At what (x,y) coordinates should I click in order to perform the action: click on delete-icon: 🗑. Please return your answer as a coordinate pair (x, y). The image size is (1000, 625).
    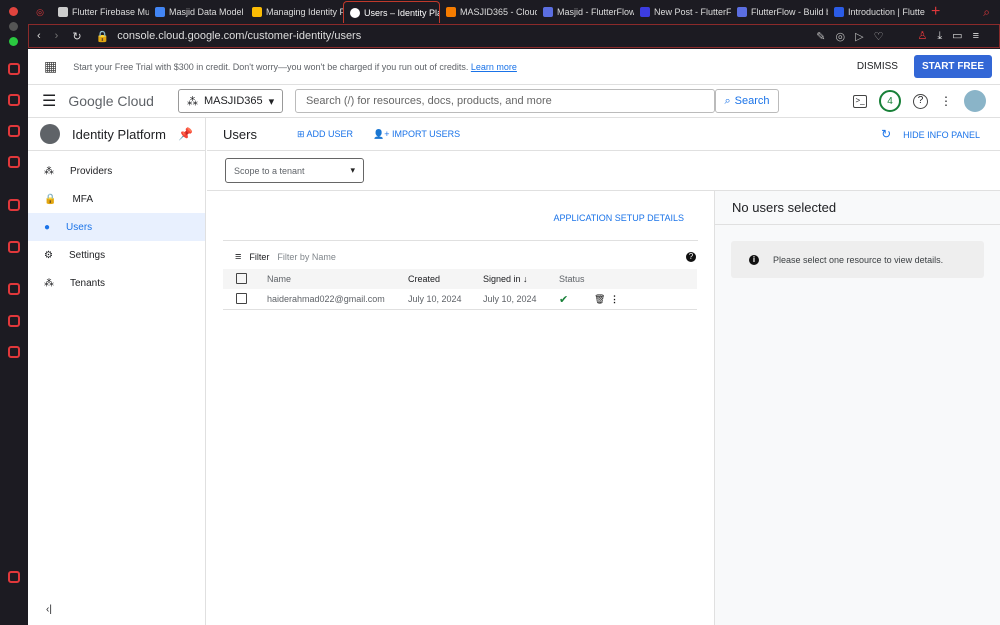
    Looking at the image, I should click on (602, 299).